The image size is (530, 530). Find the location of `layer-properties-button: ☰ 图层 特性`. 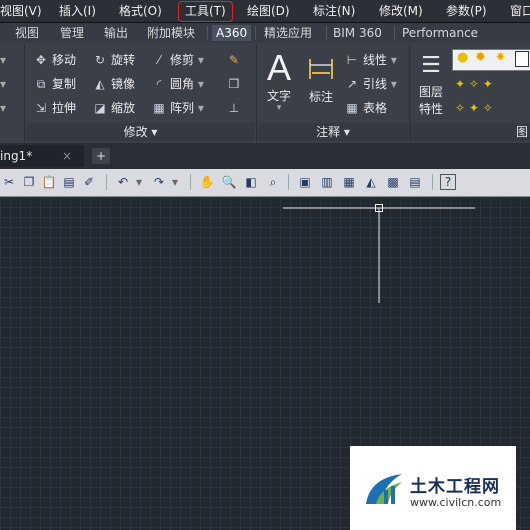

layer-properties-button: ☰ 图层 特性 is located at coordinates (431, 83).